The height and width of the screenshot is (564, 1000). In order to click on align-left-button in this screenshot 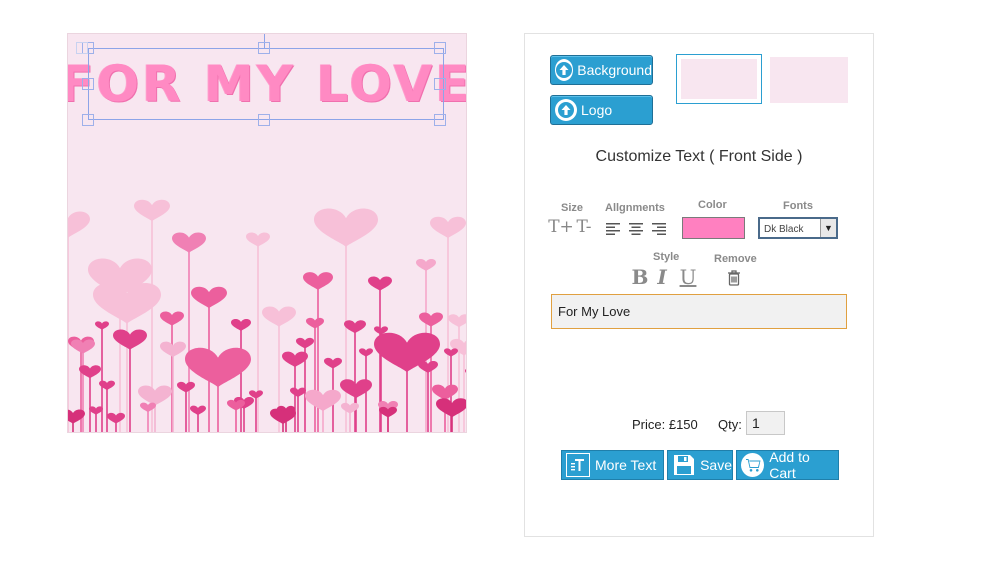, I will do `click(613, 229)`.